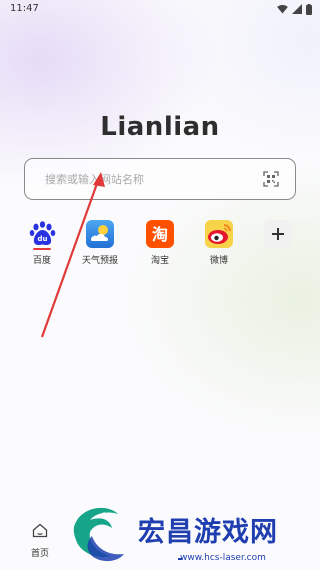 This screenshot has width=320, height=569. What do you see at coordinates (40, 541) in the screenshot?
I see `nav-home: 首页` at bounding box center [40, 541].